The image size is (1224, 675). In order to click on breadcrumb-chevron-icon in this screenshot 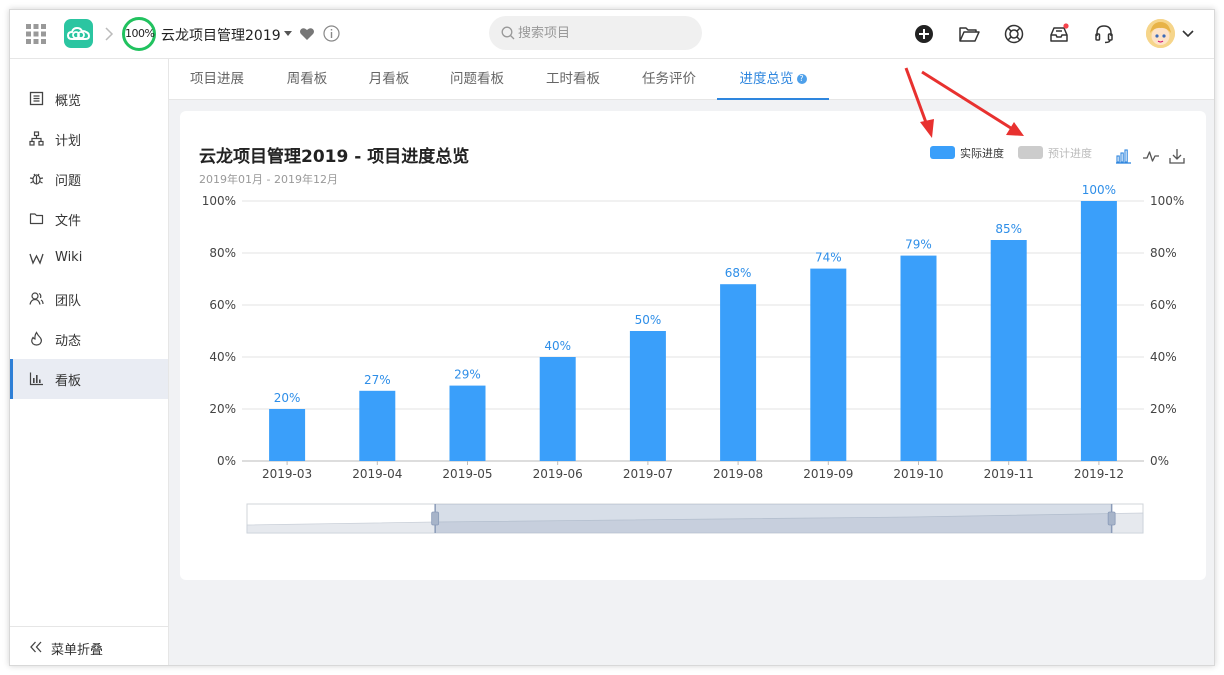, I will do `click(109, 34)`.